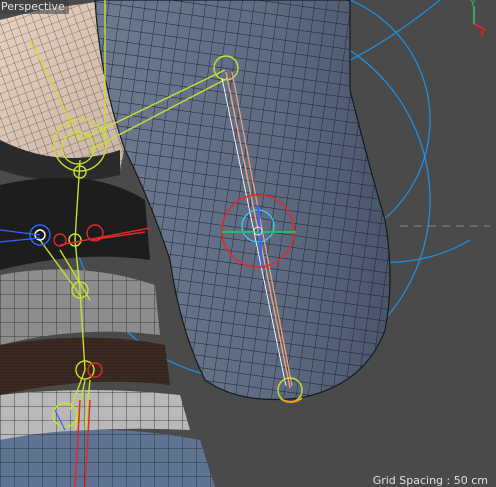 This screenshot has width=496, height=487. Describe the element at coordinates (472, 4) in the screenshot. I see `axis-y-label: Y` at that location.